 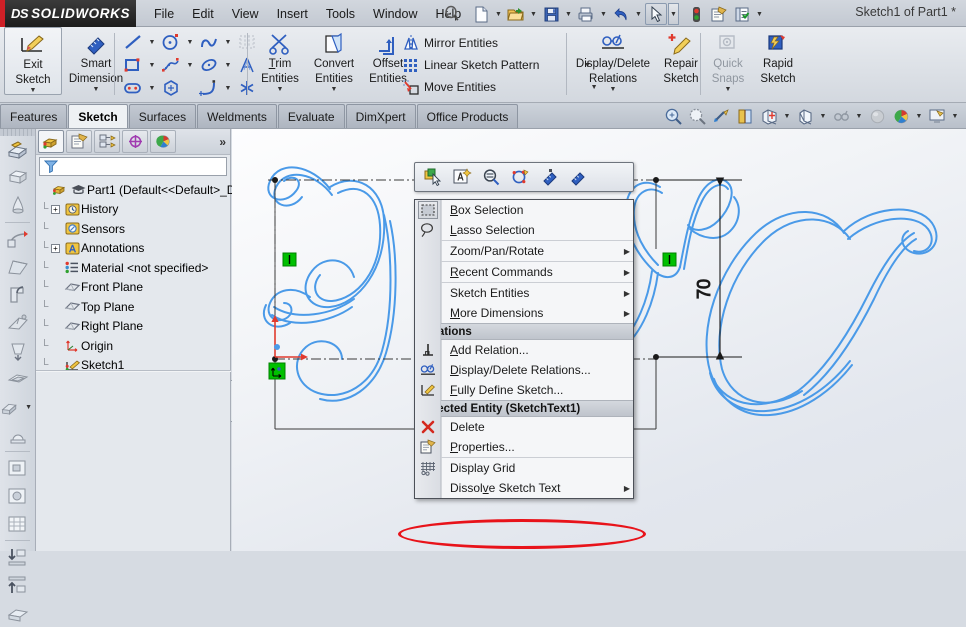 I want to click on menu-item-more-dimensions: More Dimensions ▶, so click(x=524, y=313).